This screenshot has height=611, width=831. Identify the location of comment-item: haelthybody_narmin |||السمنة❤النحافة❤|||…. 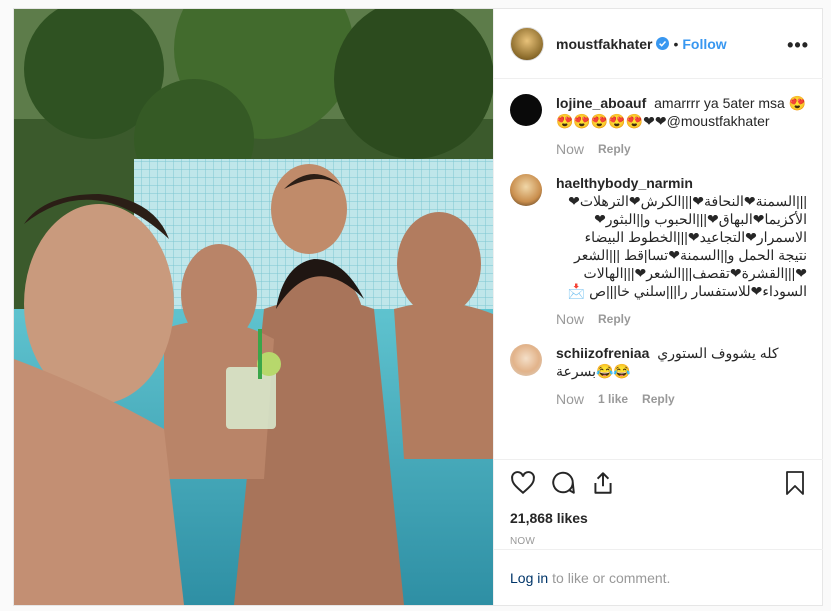
(658, 251).